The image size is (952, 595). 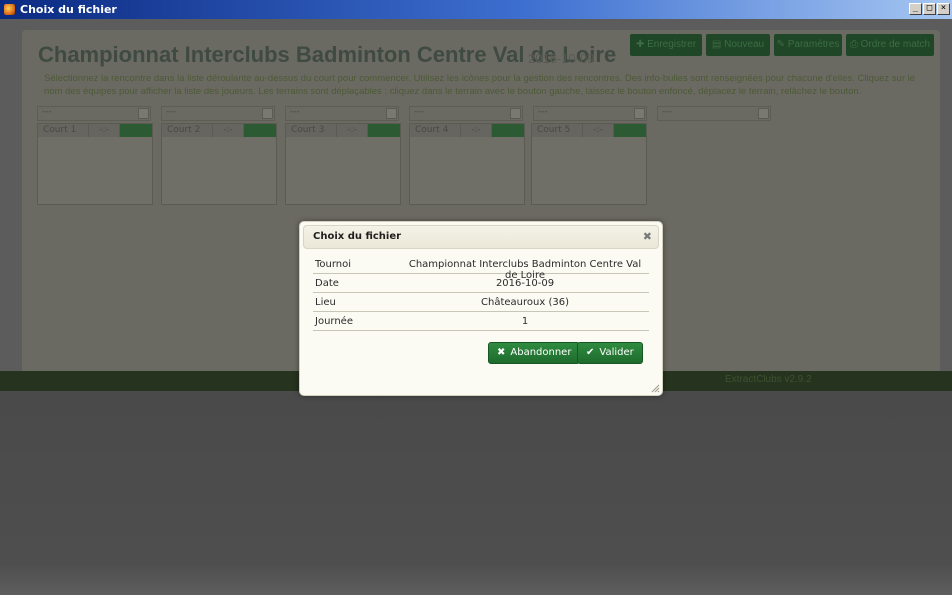 What do you see at coordinates (467, 164) in the screenshot?
I see `court-4: Court 4 -:-` at bounding box center [467, 164].